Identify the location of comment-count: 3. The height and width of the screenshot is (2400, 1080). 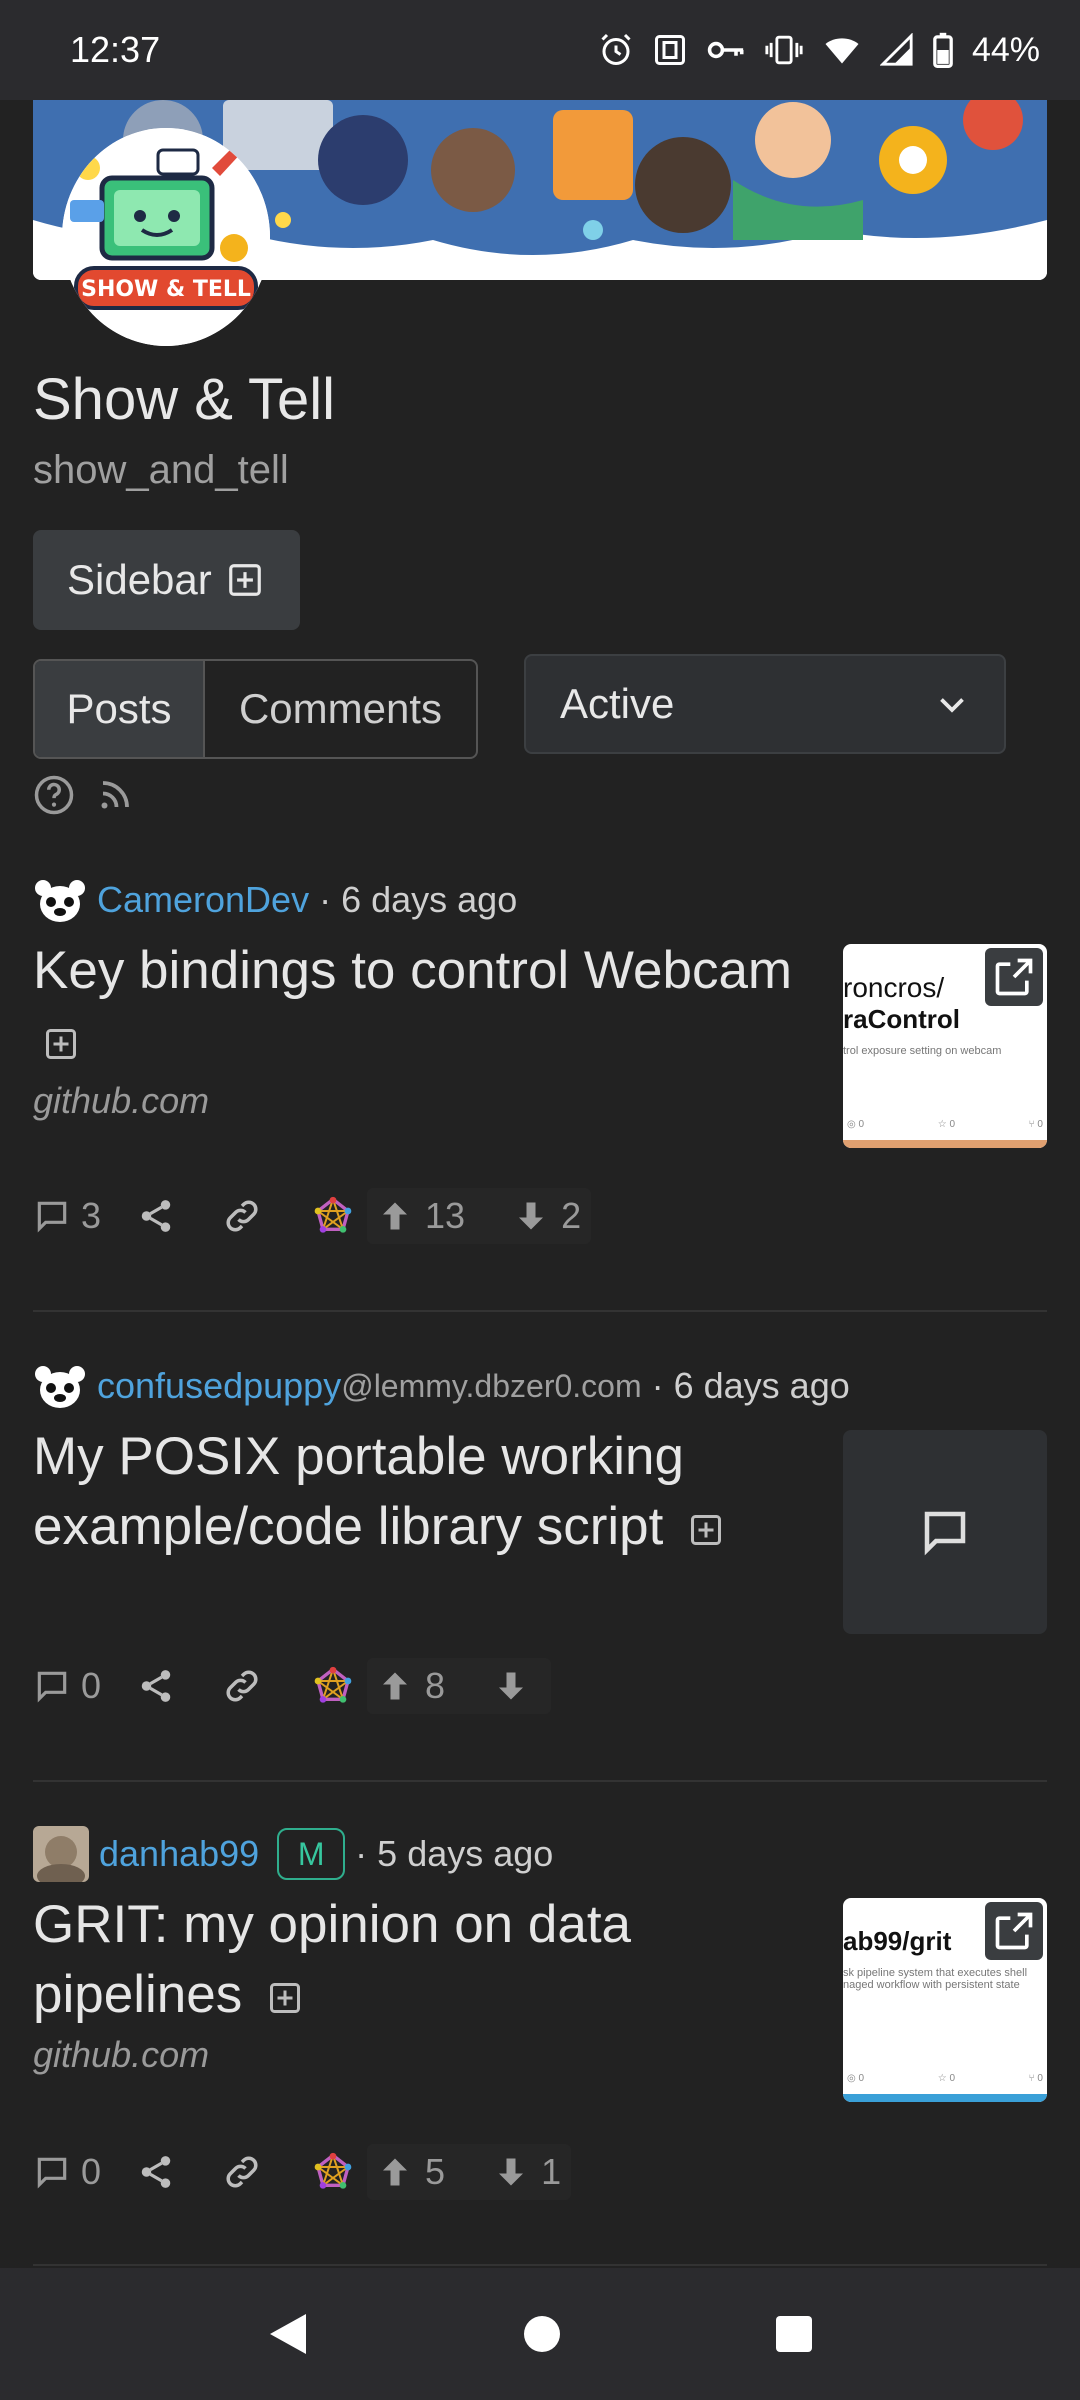
(91, 1215).